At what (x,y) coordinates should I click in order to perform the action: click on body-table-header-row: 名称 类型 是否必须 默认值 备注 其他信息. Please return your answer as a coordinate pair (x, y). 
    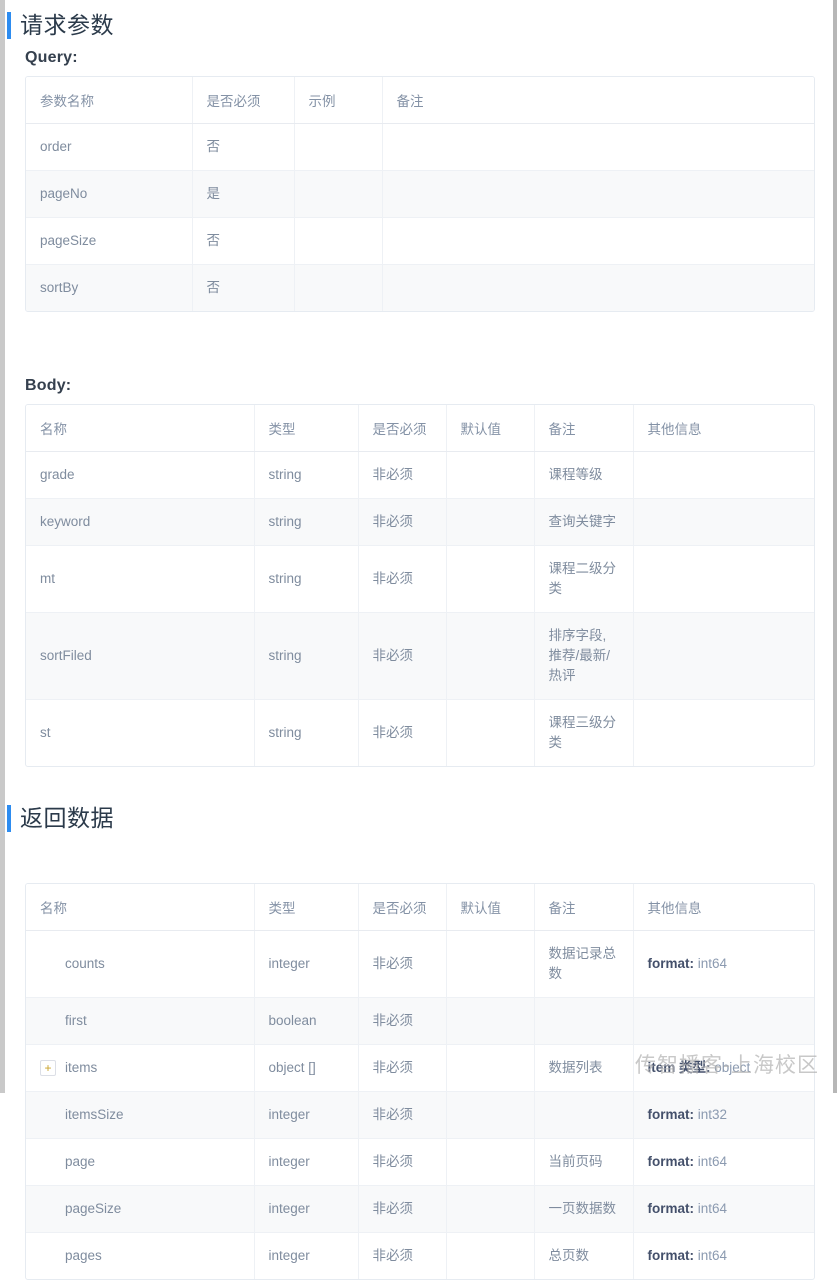
    Looking at the image, I should click on (420, 428).